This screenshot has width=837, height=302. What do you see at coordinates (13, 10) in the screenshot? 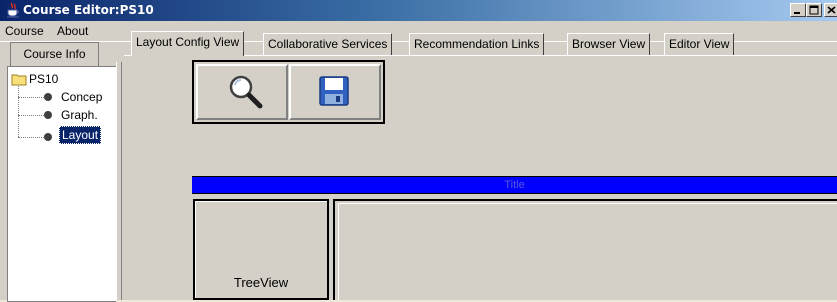
I see `java-cup-icon` at bounding box center [13, 10].